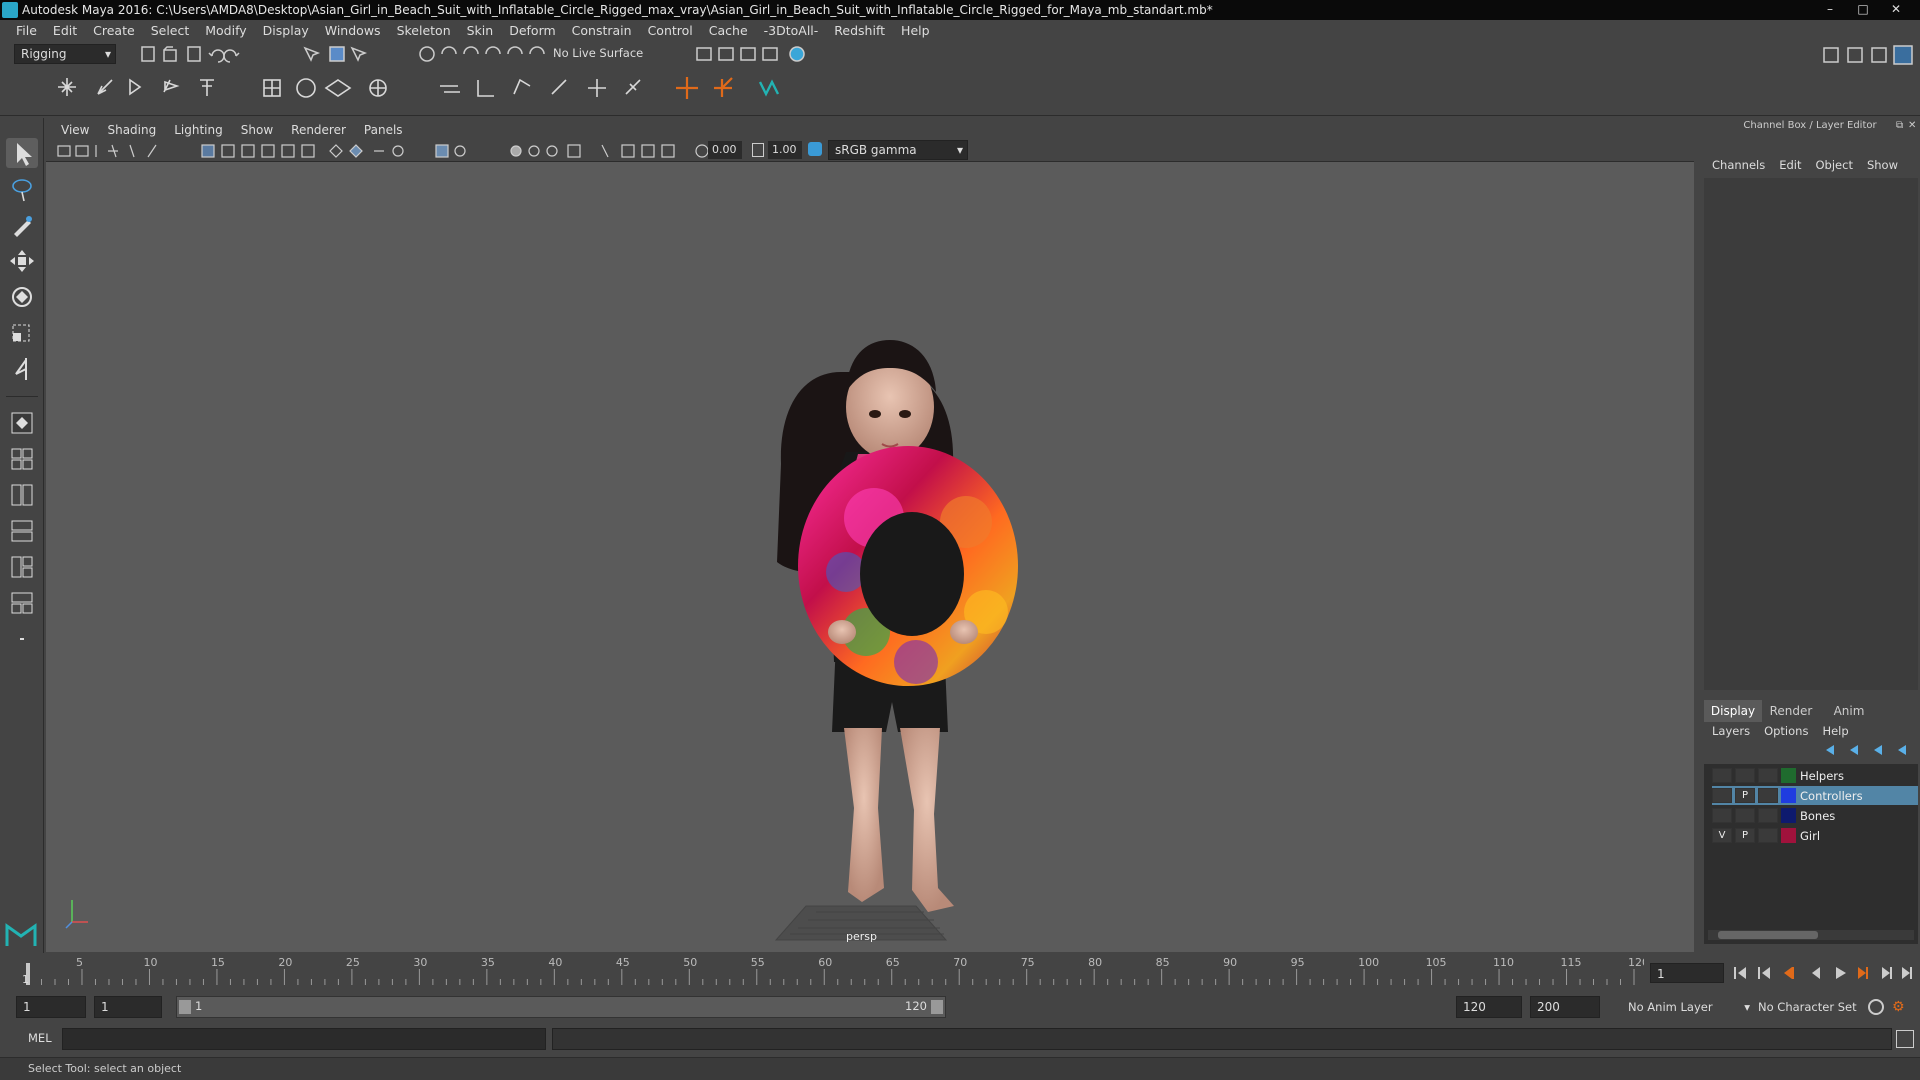 The width and height of the screenshot is (1920, 1080). What do you see at coordinates (1681, 1007) in the screenshot?
I see `anim-layer-dropdown: No Anim Layer ▾` at bounding box center [1681, 1007].